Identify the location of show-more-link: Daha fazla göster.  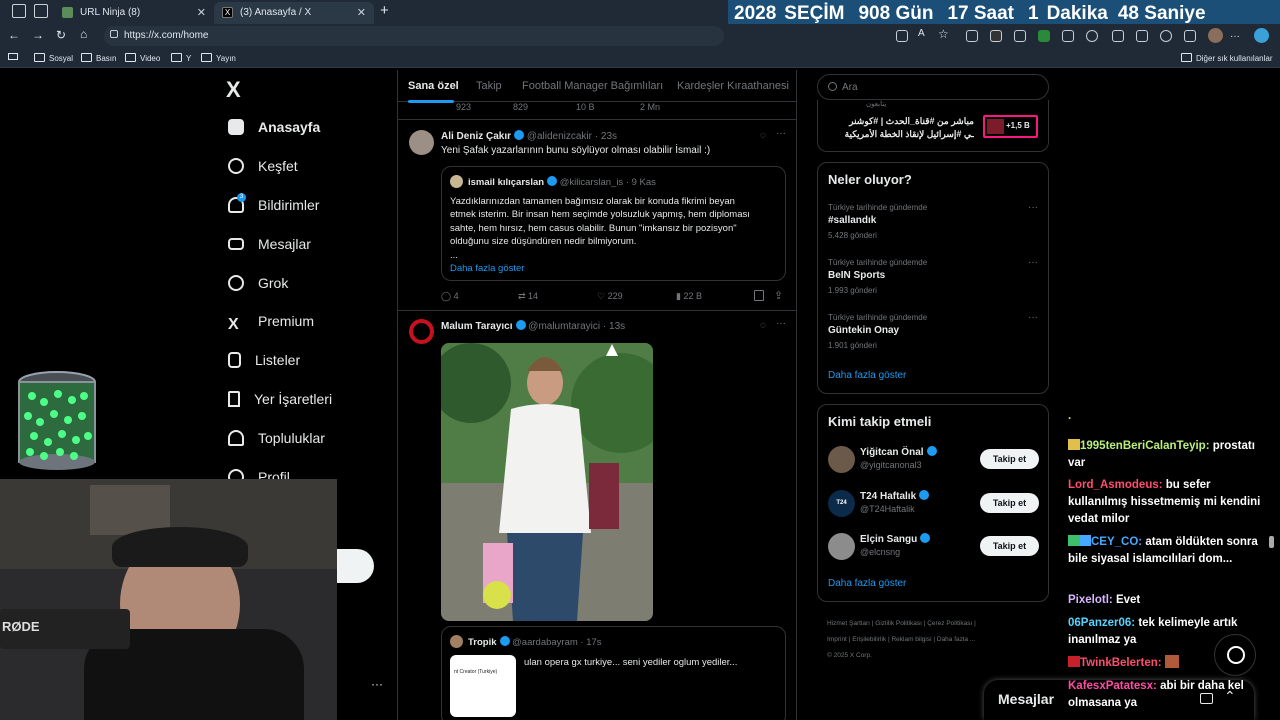
(487, 268).